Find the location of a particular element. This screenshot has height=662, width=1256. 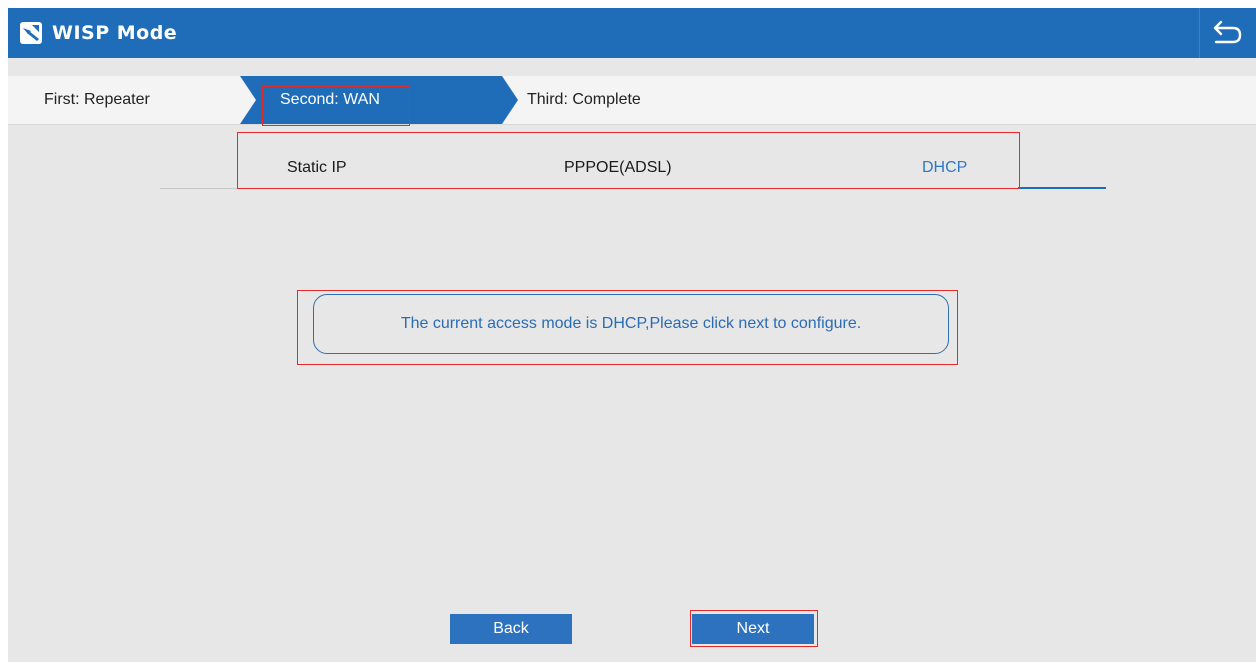

step-third: Third: Complete is located at coordinates (584, 99).